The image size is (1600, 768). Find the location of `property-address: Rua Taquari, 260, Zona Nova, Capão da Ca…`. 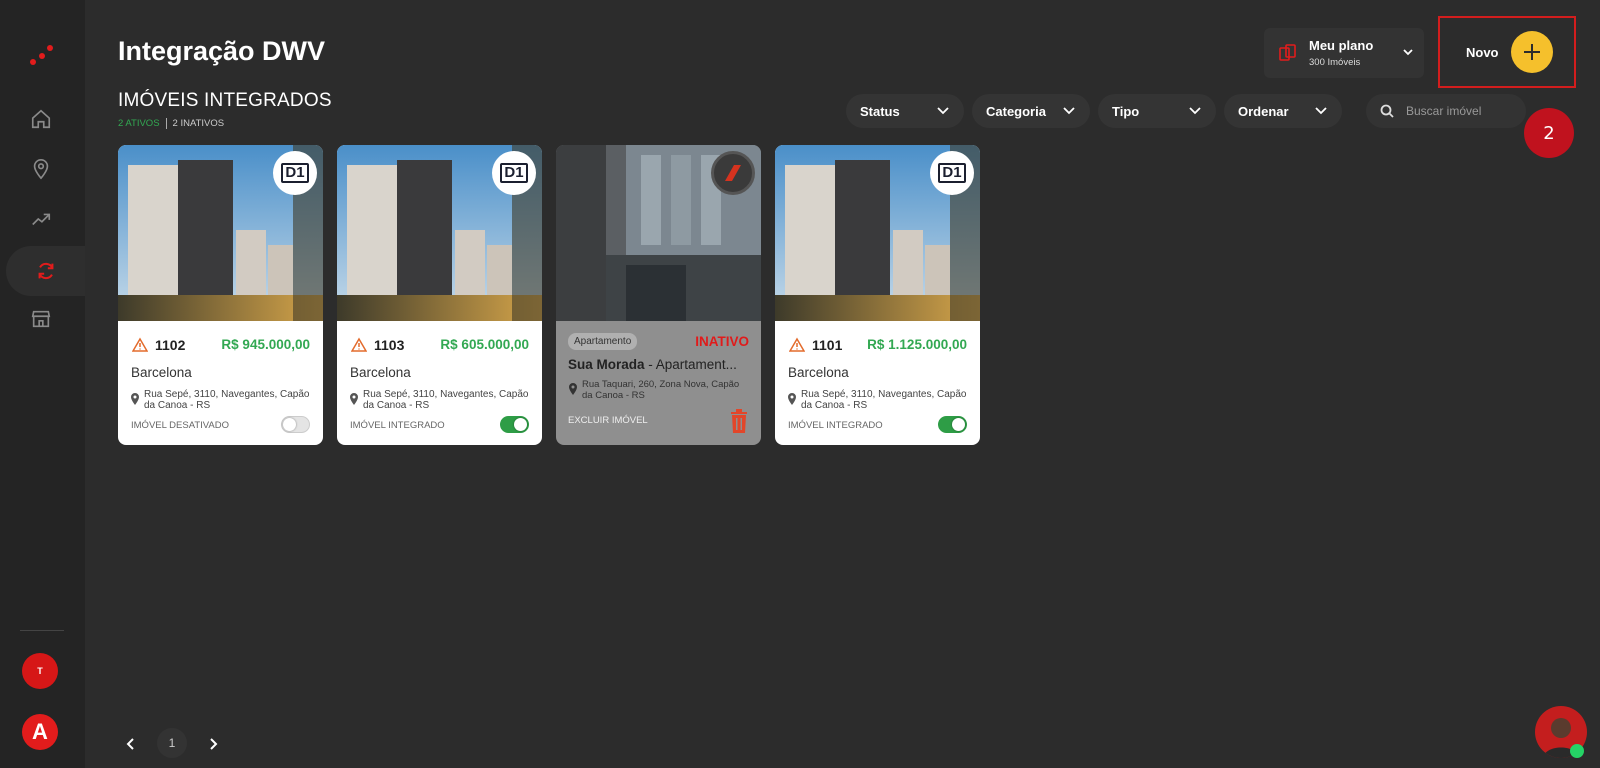

property-address: Rua Taquari, 260, Zona Nova, Capão da Ca… is located at coordinates (661, 390).